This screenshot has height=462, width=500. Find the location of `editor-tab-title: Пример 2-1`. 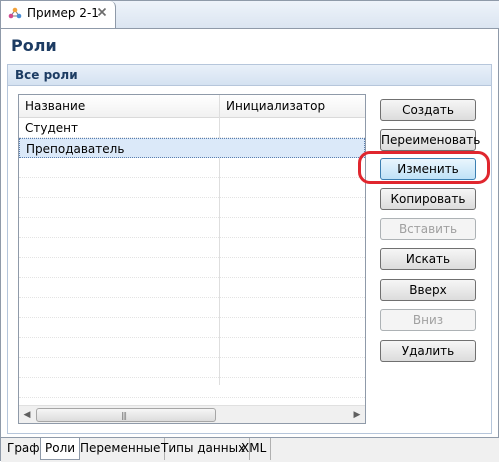

editor-tab-title: Пример 2-1 is located at coordinates (63, 13).